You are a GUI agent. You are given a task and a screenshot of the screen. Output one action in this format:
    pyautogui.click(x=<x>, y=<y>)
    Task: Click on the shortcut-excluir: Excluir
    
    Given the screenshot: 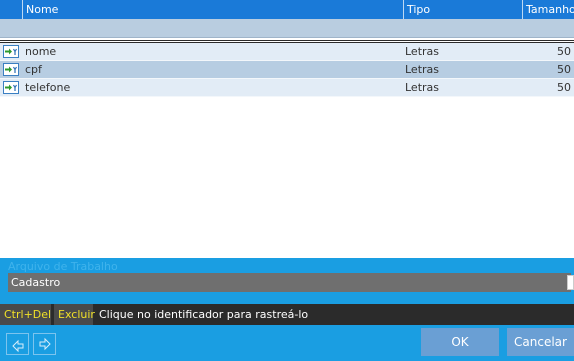 What is the action you would take?
    pyautogui.click(x=74, y=314)
    